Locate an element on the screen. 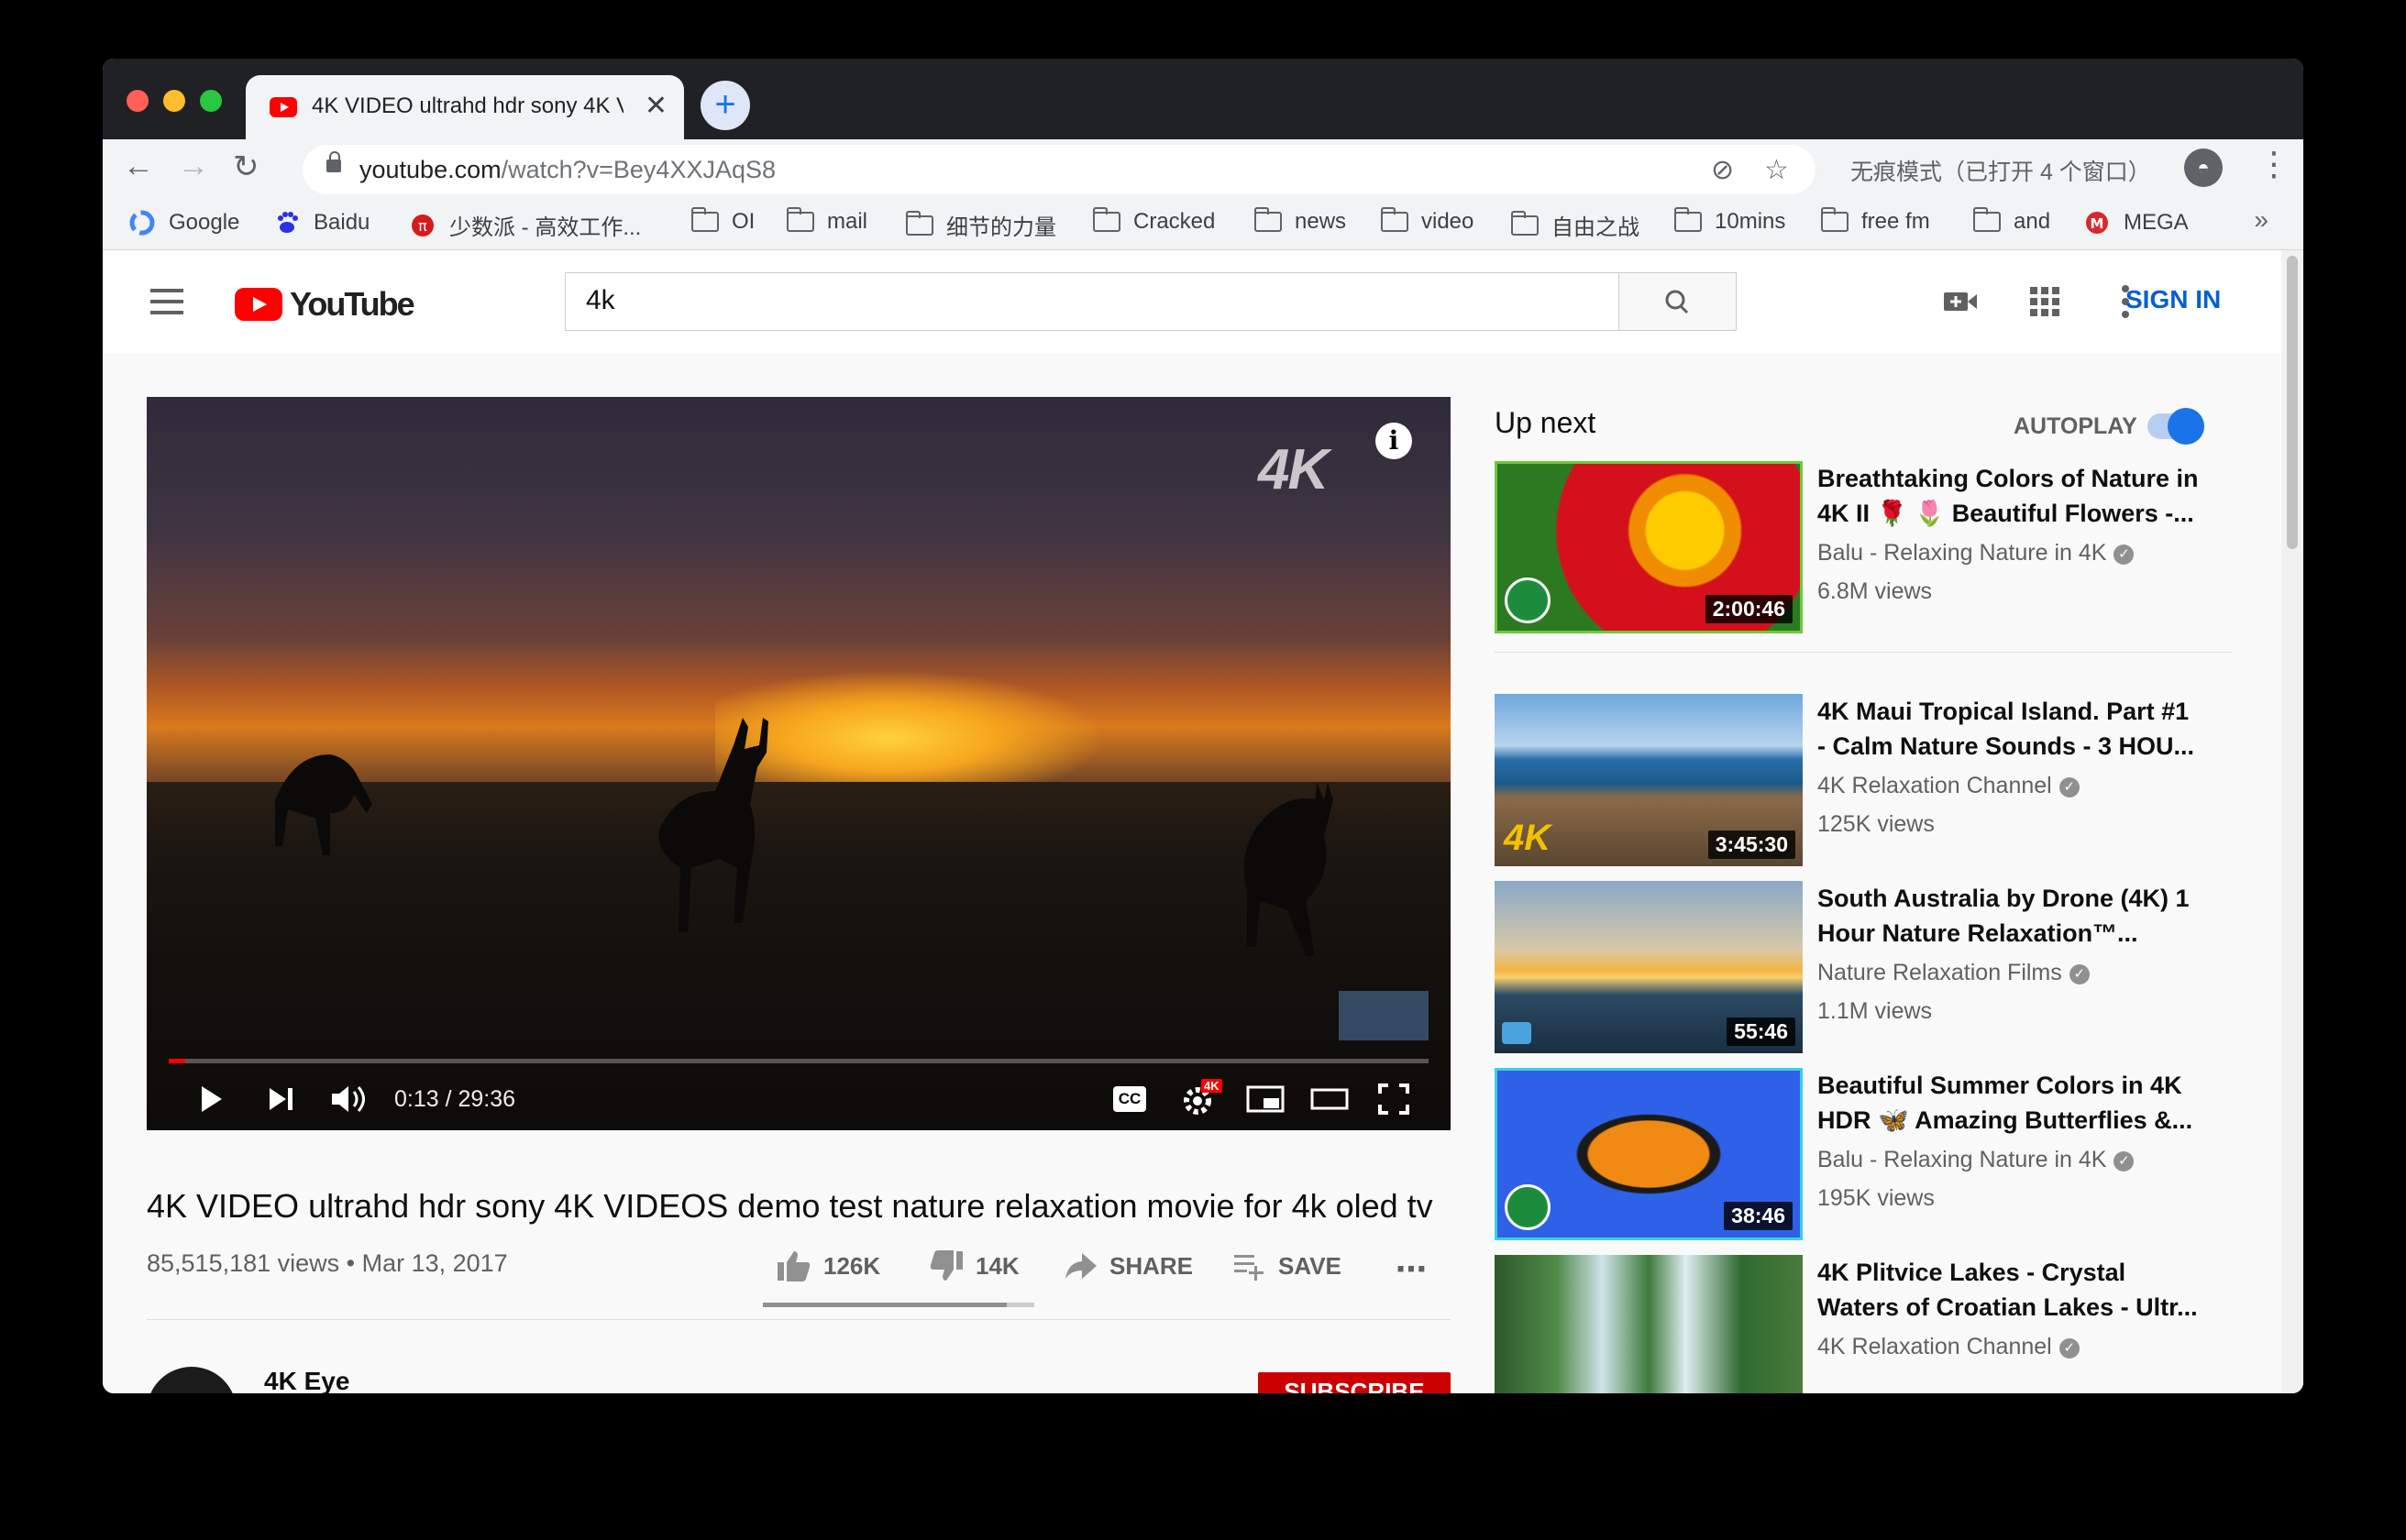  create-video-icon is located at coordinates (1960, 303).